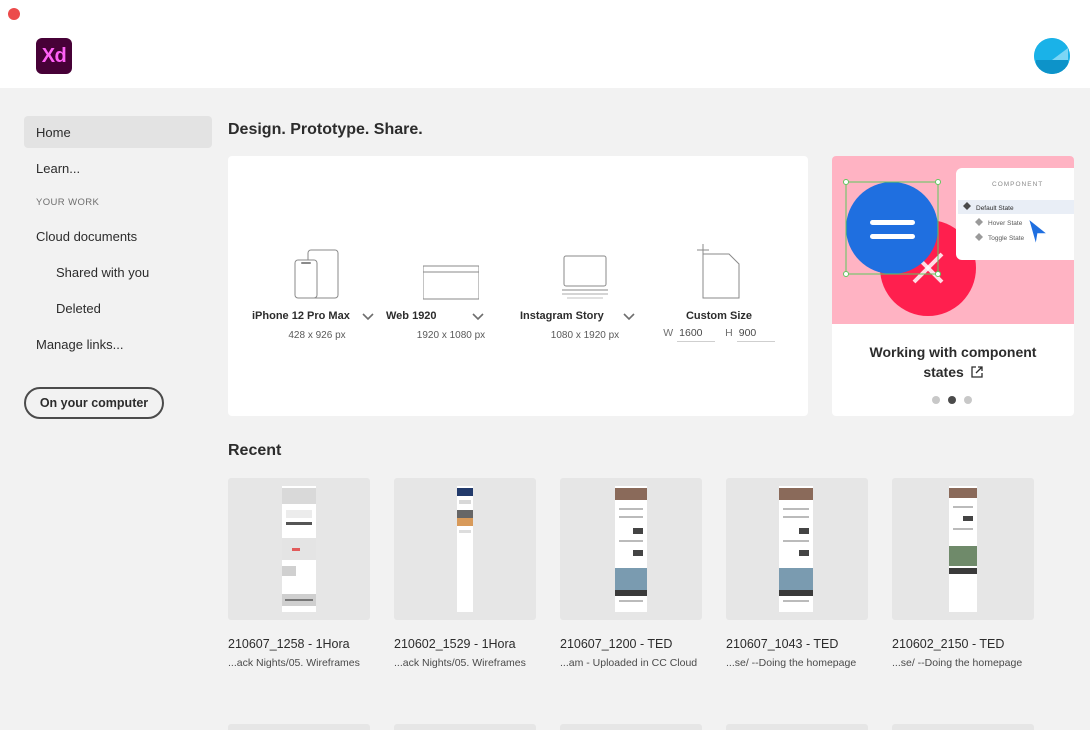  What do you see at coordinates (316, 274) in the screenshot?
I see `phone-icon` at bounding box center [316, 274].